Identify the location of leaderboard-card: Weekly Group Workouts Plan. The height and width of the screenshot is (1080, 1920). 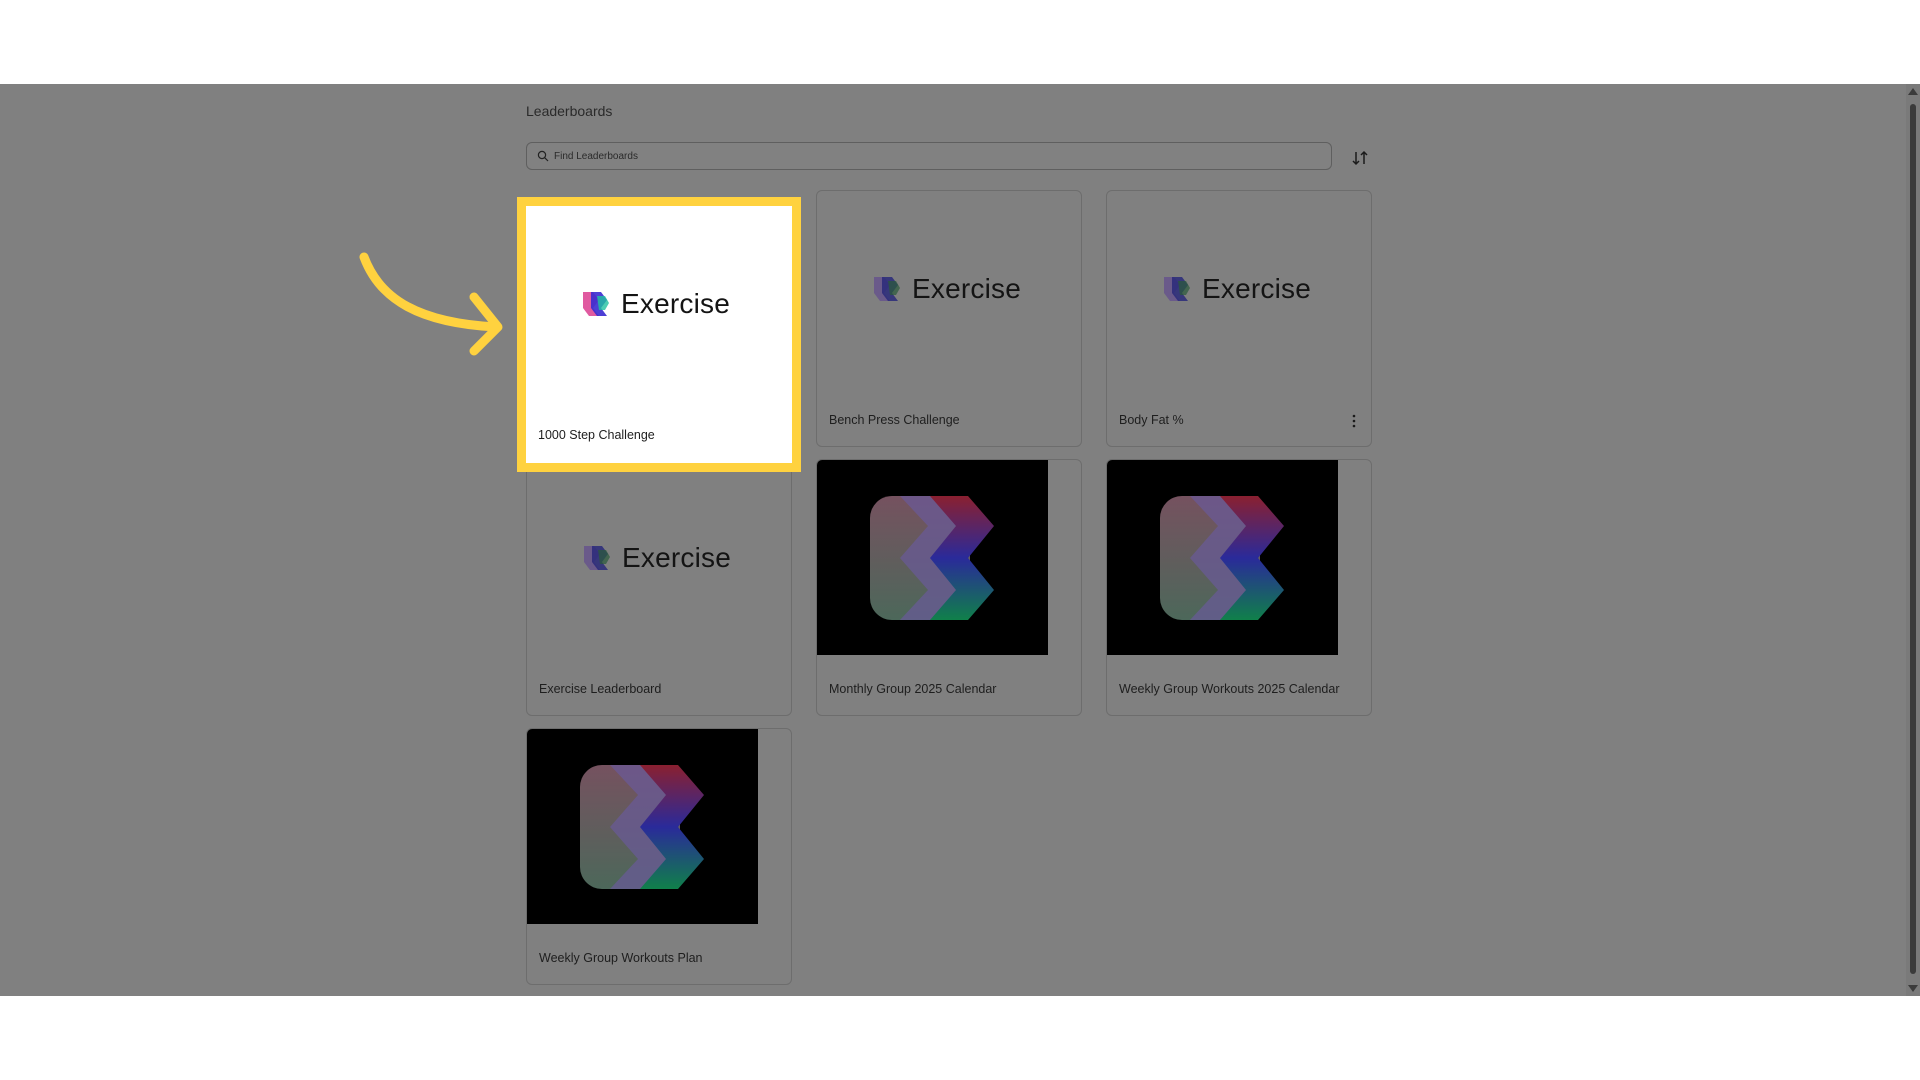
(659, 856).